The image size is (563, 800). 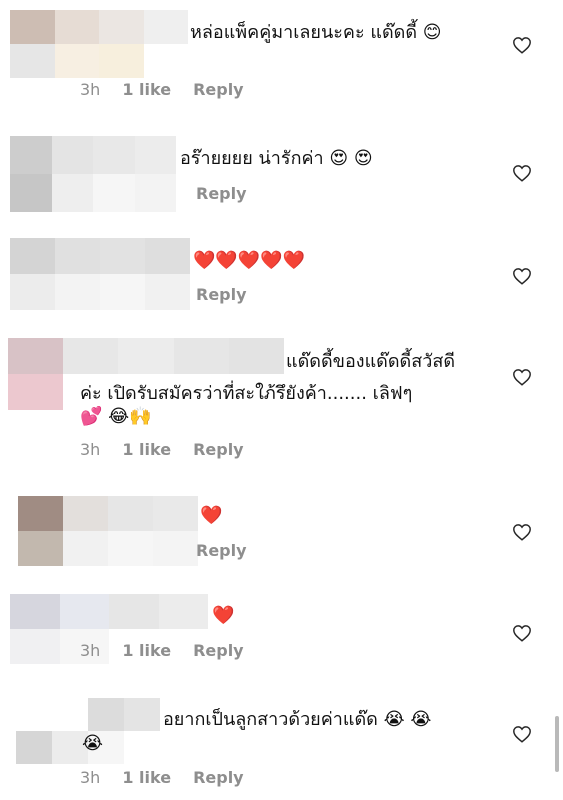 What do you see at coordinates (297, 719) in the screenshot?
I see `comment-text-line-1: อยากเป็นลูกสาวด้วยค่าแด๊ด 😭 😭` at bounding box center [297, 719].